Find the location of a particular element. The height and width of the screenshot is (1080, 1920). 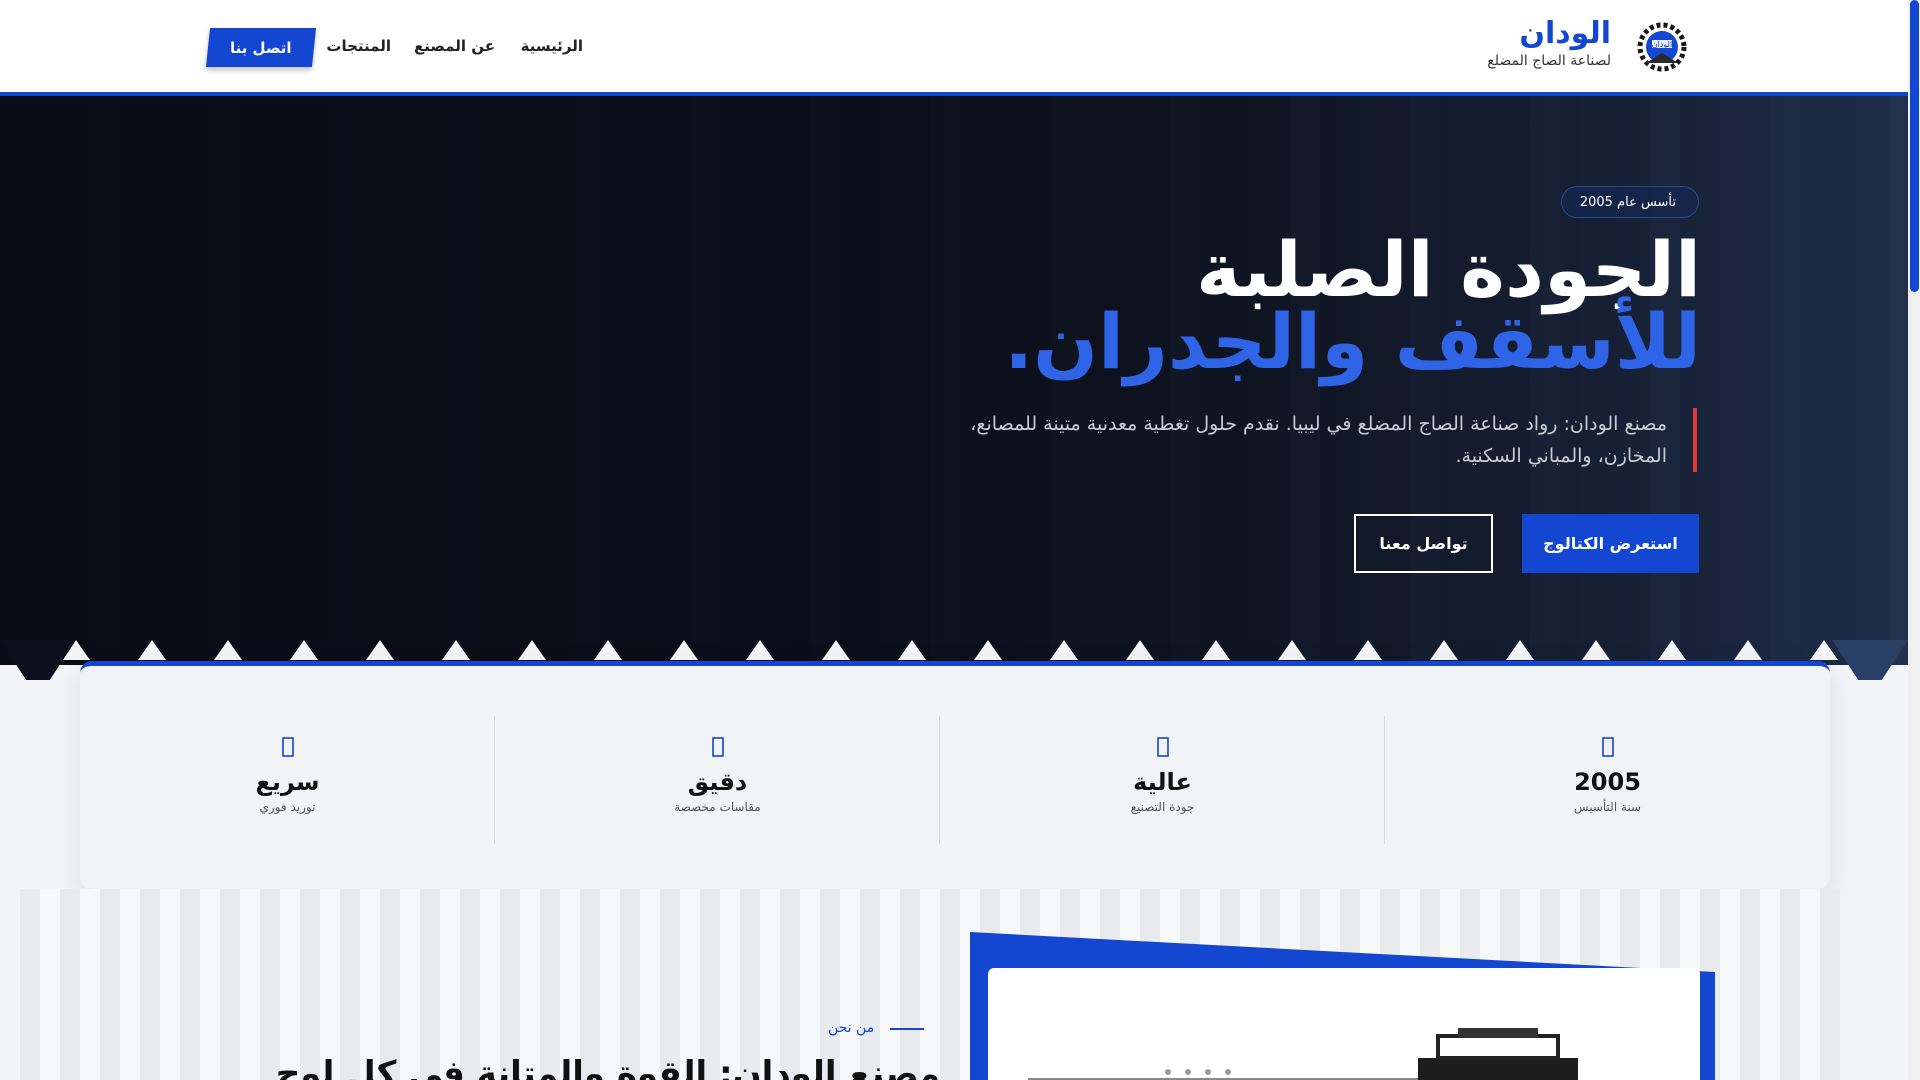

view-catalog-button: استعرض الكتالوج is located at coordinates (1610, 543).